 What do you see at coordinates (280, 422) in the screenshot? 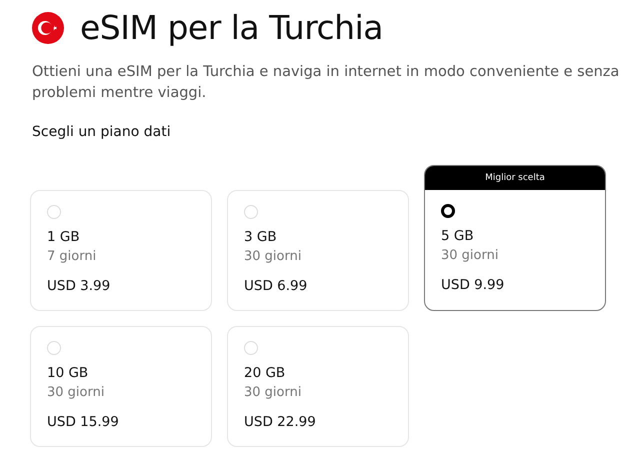
I see `plan-price: USD 22.99` at bounding box center [280, 422].